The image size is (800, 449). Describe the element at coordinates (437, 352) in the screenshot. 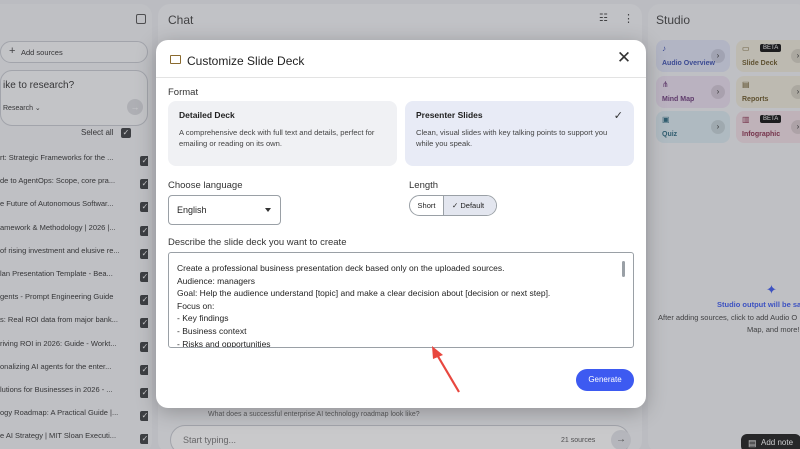

I see `annotation-arrow-head` at that location.